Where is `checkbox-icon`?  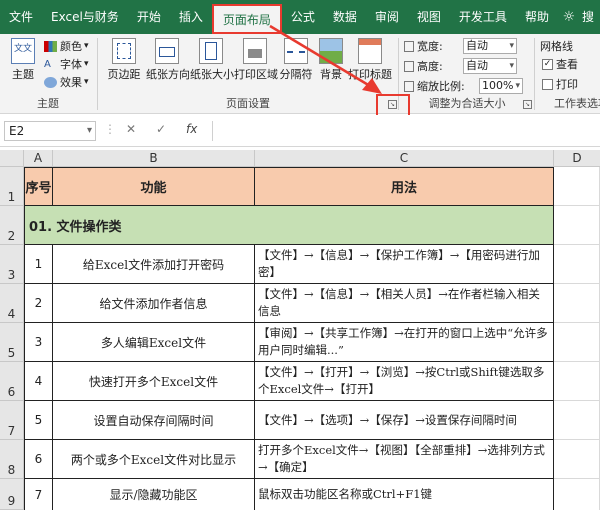 checkbox-icon is located at coordinates (547, 84).